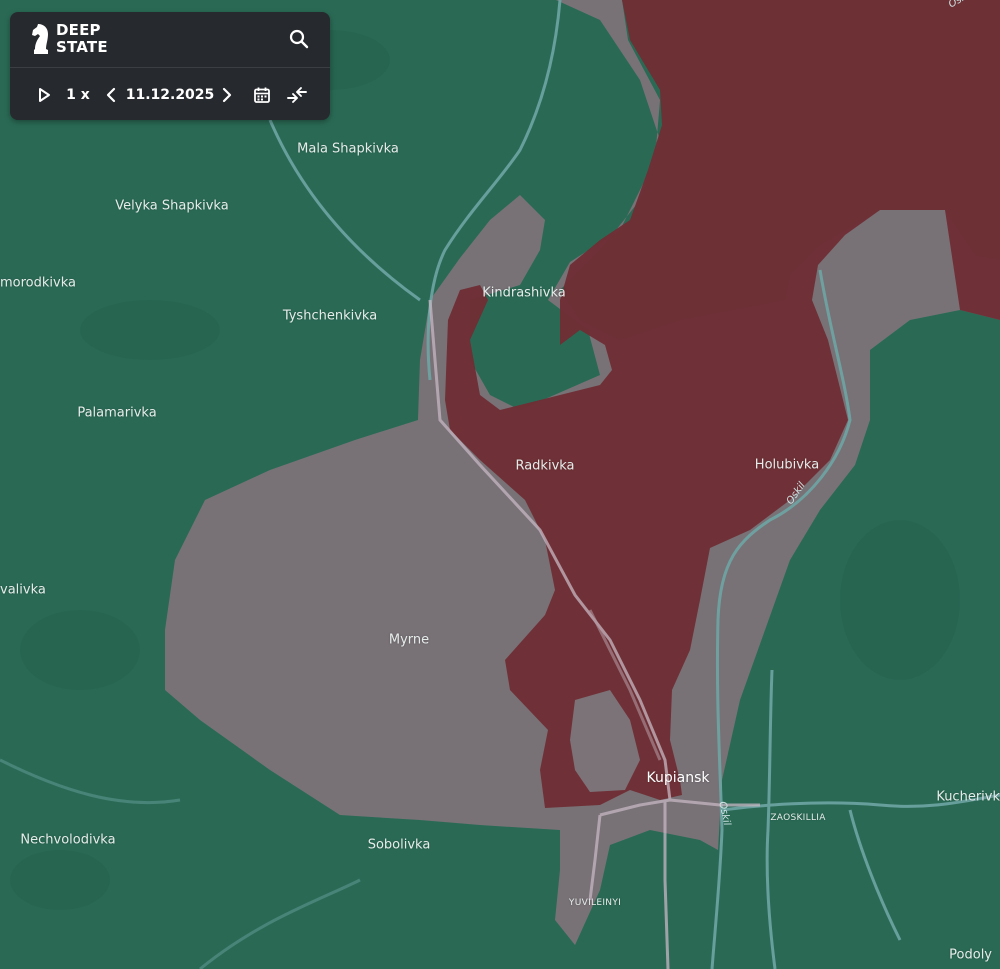  I want to click on logo-line-1: DEEP, so click(78, 30).